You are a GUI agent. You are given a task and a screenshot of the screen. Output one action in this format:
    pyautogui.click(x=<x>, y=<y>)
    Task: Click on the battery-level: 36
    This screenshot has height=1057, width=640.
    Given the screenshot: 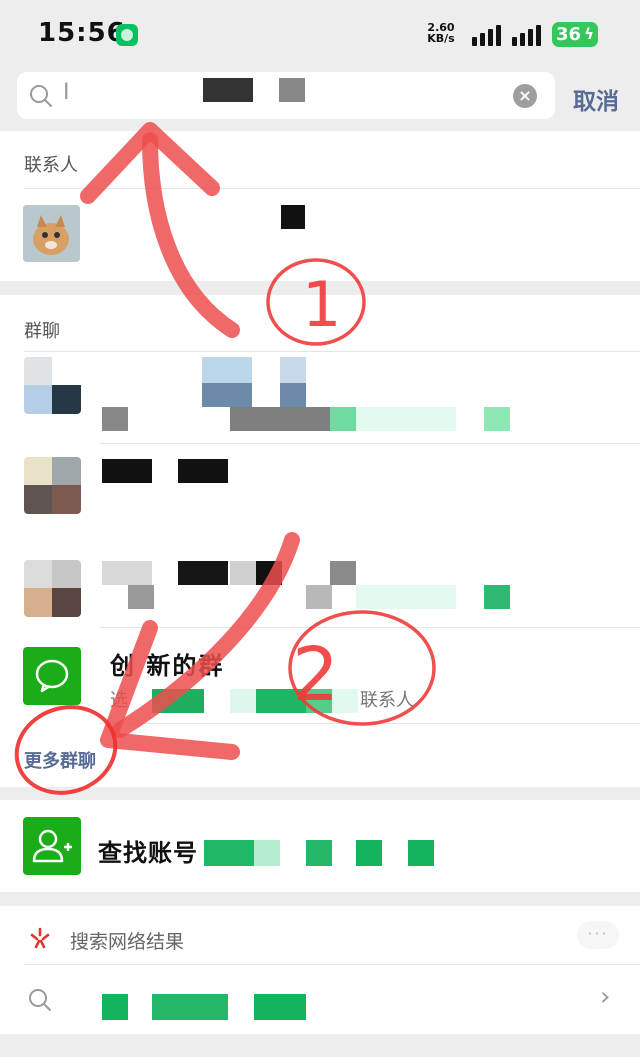 What is the action you would take?
    pyautogui.click(x=569, y=34)
    